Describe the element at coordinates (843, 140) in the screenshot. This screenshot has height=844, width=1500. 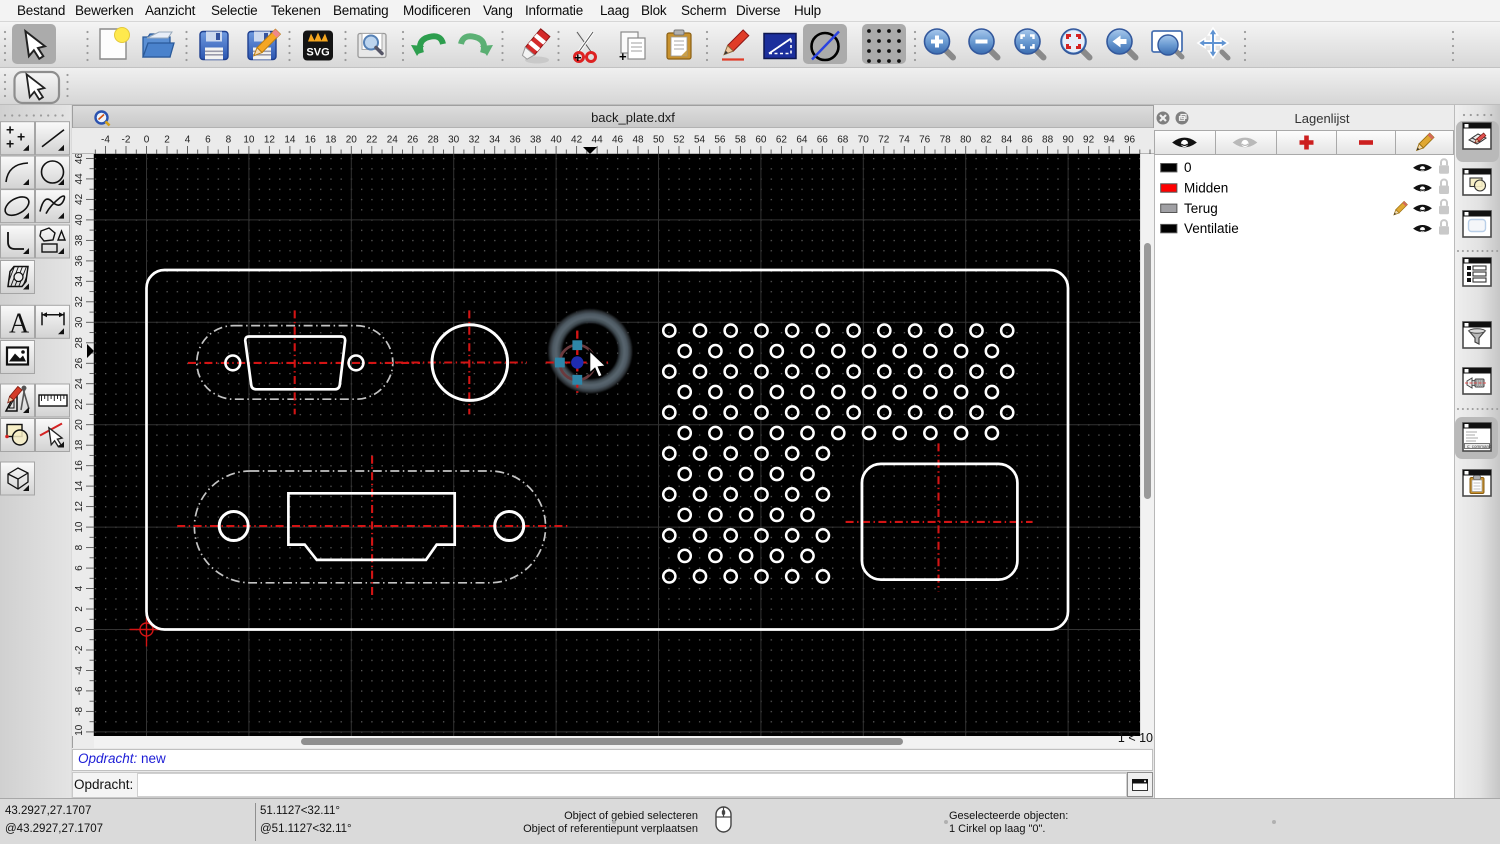
I see `svg-text: 68` at that location.